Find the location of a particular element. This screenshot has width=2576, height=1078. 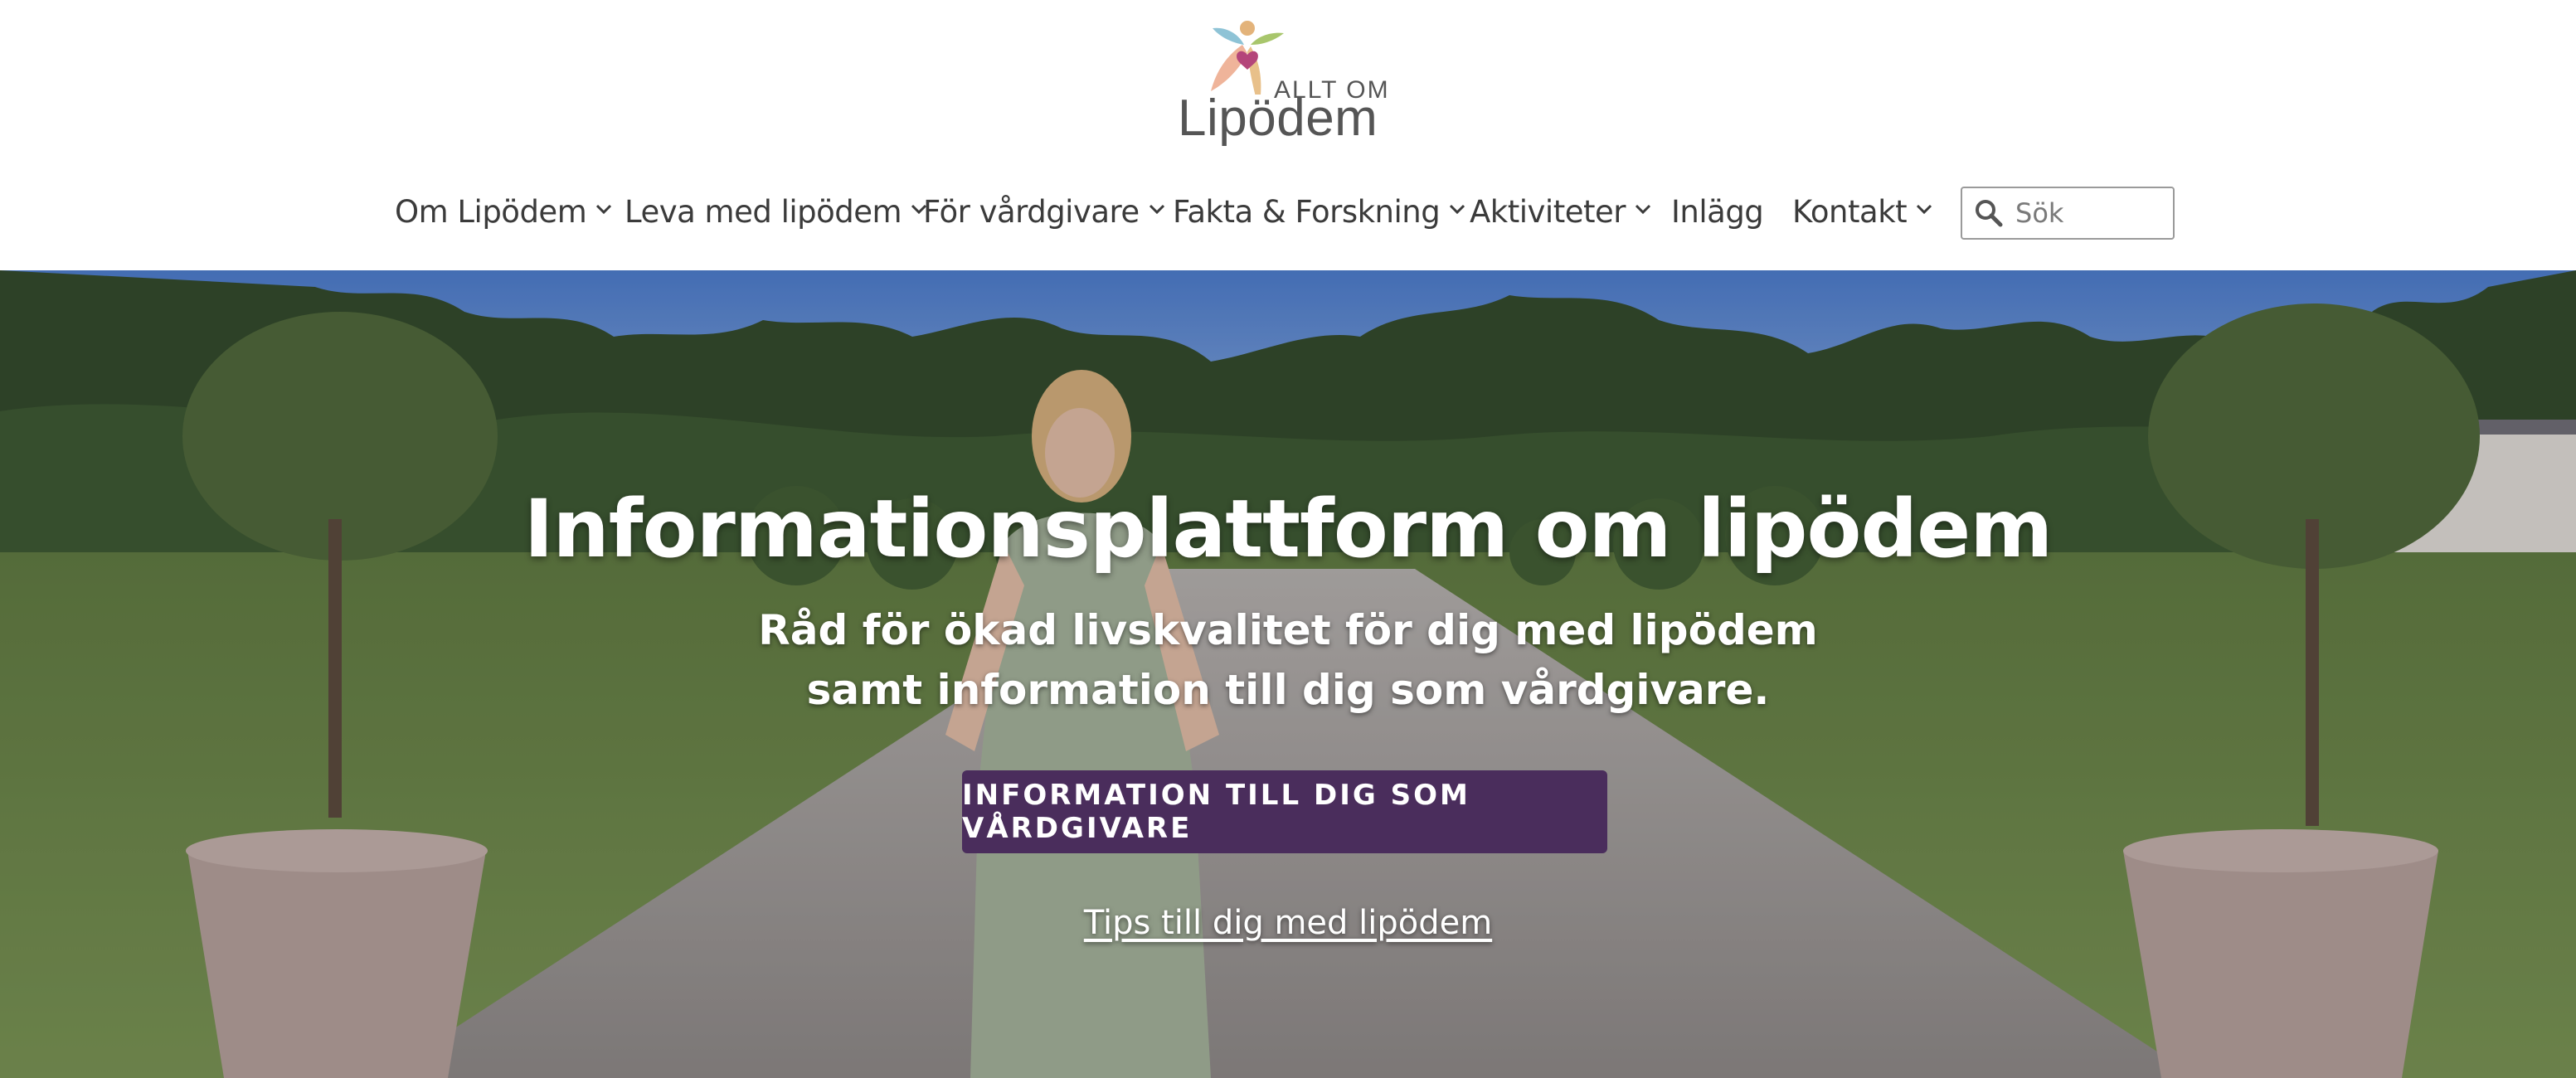

tips-lipodem-link: Tips till dig med lipödem is located at coordinates (1288, 923).